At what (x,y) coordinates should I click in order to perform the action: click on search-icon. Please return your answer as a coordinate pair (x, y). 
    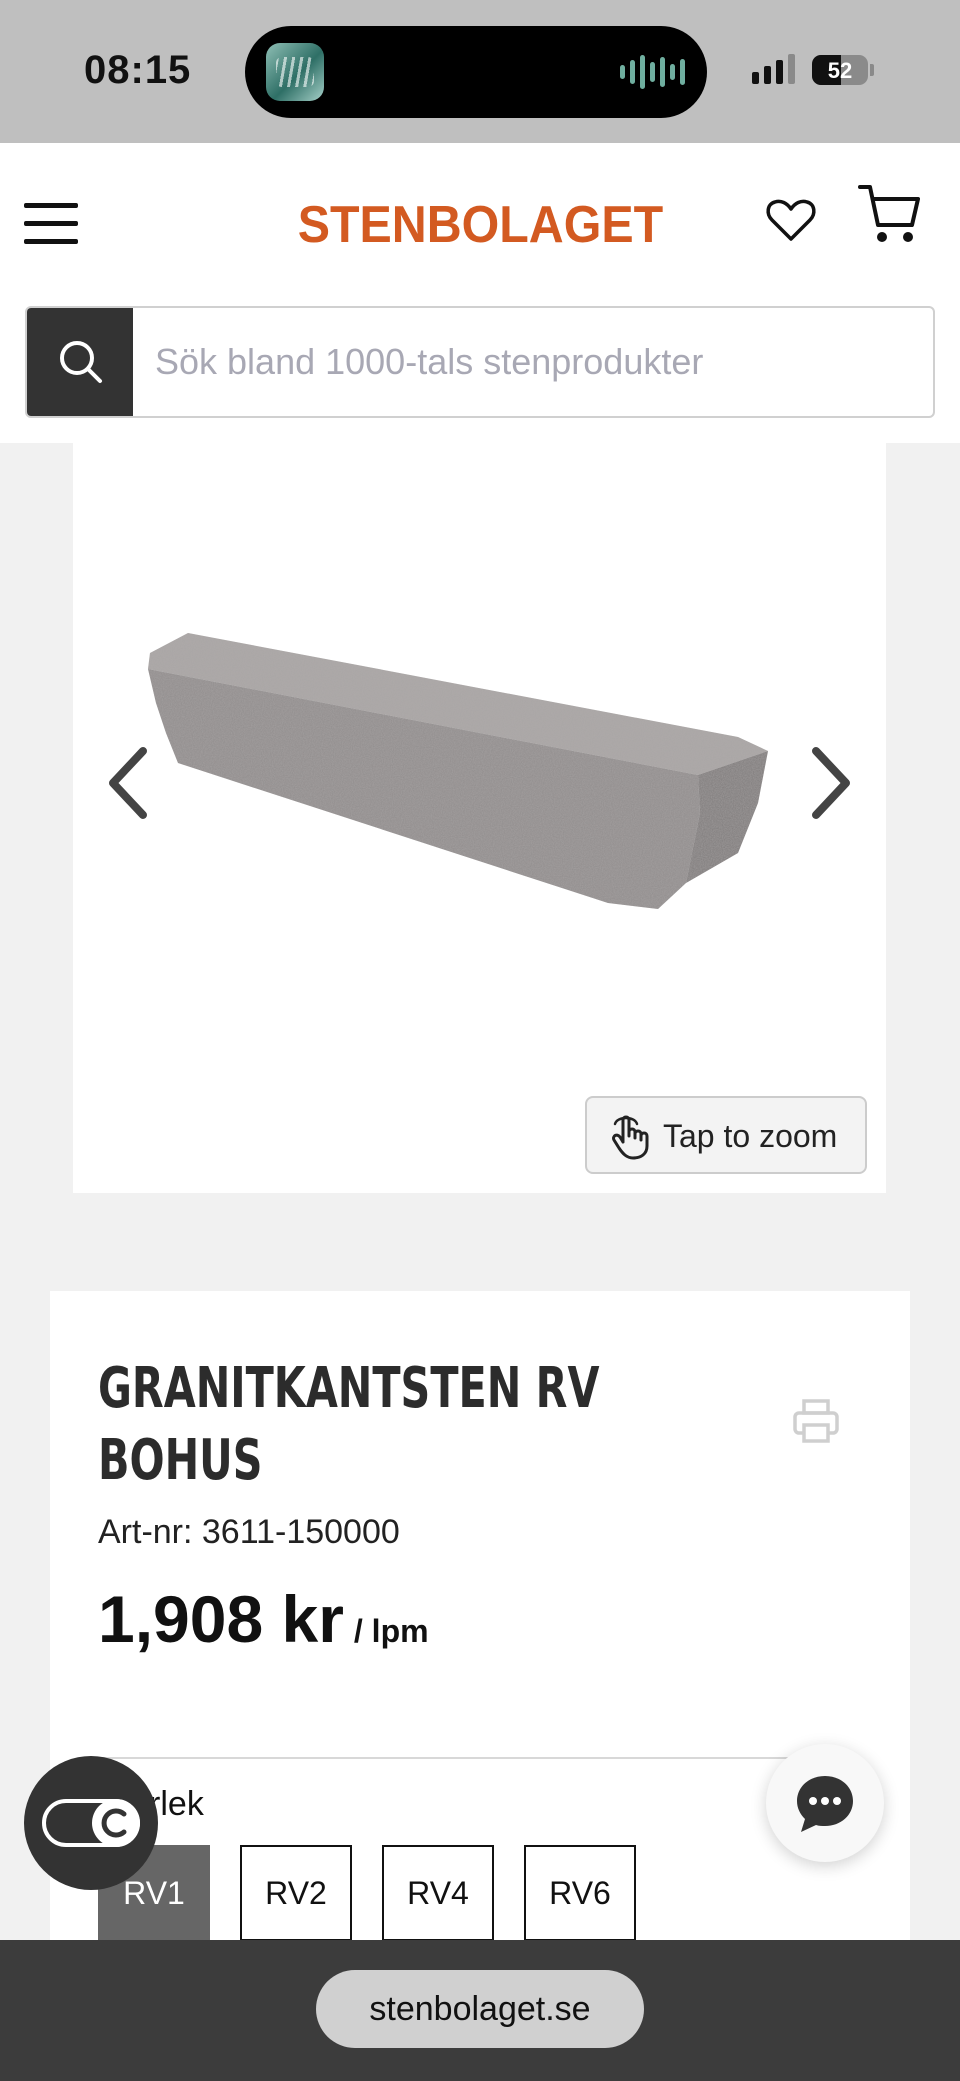
    Looking at the image, I should click on (81, 362).